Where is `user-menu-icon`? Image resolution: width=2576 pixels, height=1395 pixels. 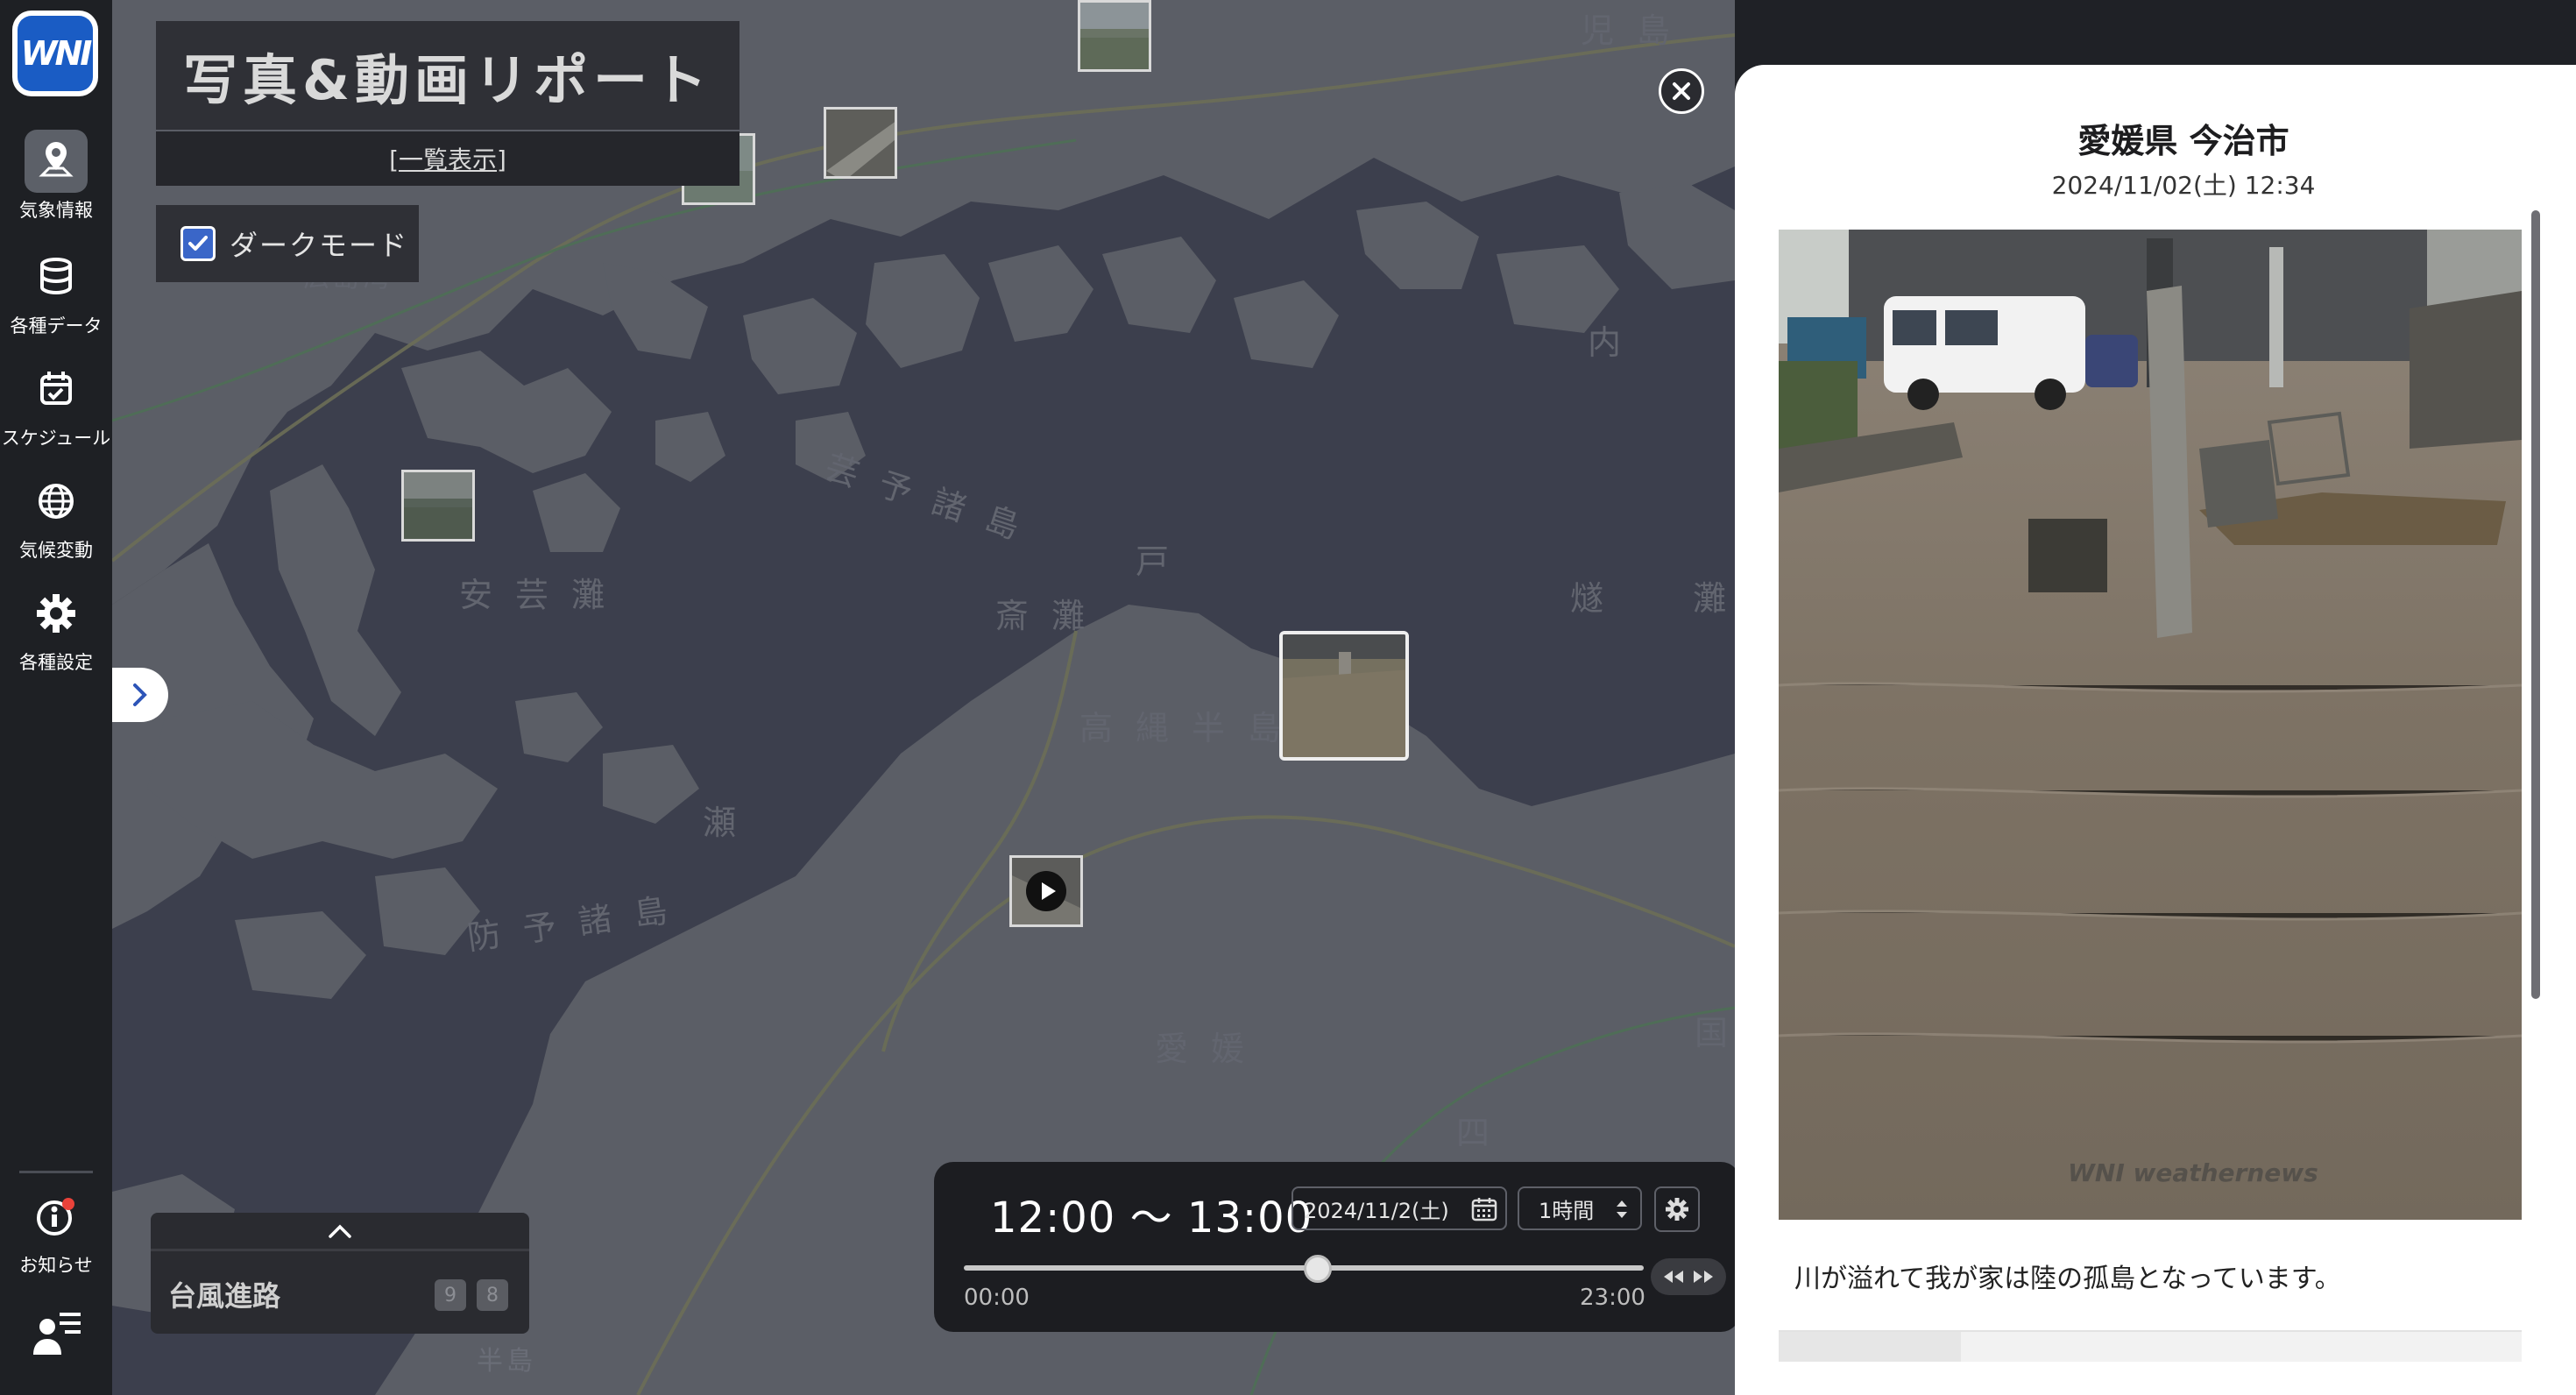
user-menu-icon is located at coordinates (56, 1328).